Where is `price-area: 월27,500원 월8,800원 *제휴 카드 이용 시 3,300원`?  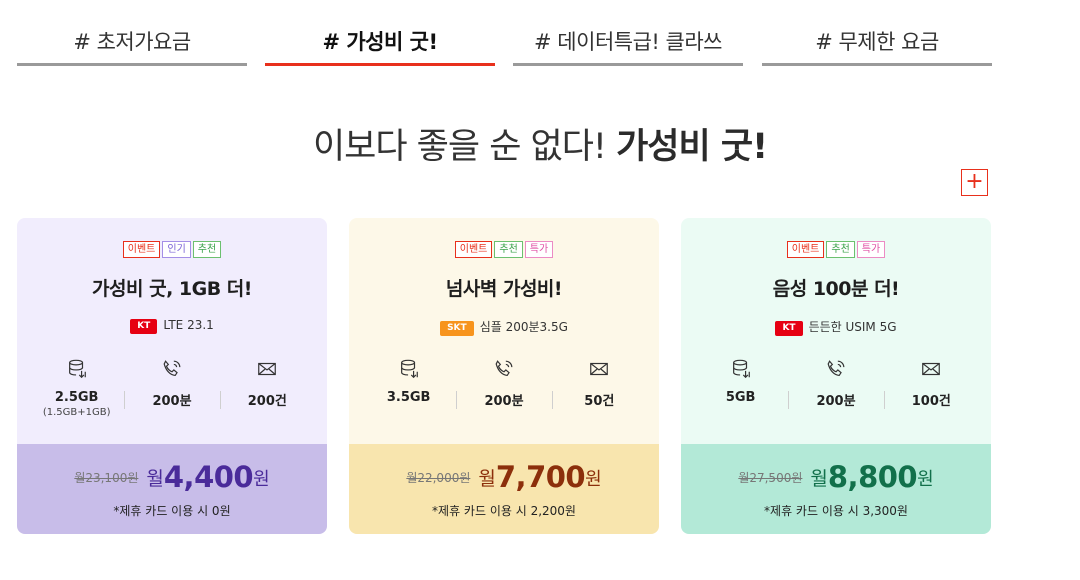 price-area: 월27,500원 월8,800원 *제휴 카드 이용 시 3,300원 is located at coordinates (836, 489).